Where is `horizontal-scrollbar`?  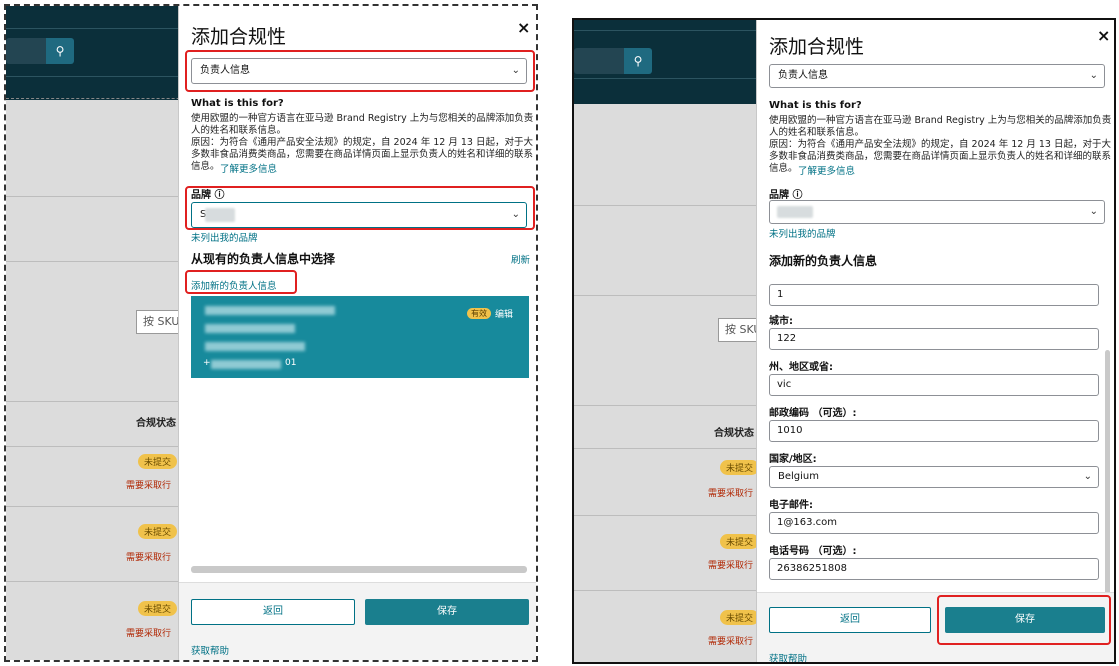 horizontal-scrollbar is located at coordinates (359, 569).